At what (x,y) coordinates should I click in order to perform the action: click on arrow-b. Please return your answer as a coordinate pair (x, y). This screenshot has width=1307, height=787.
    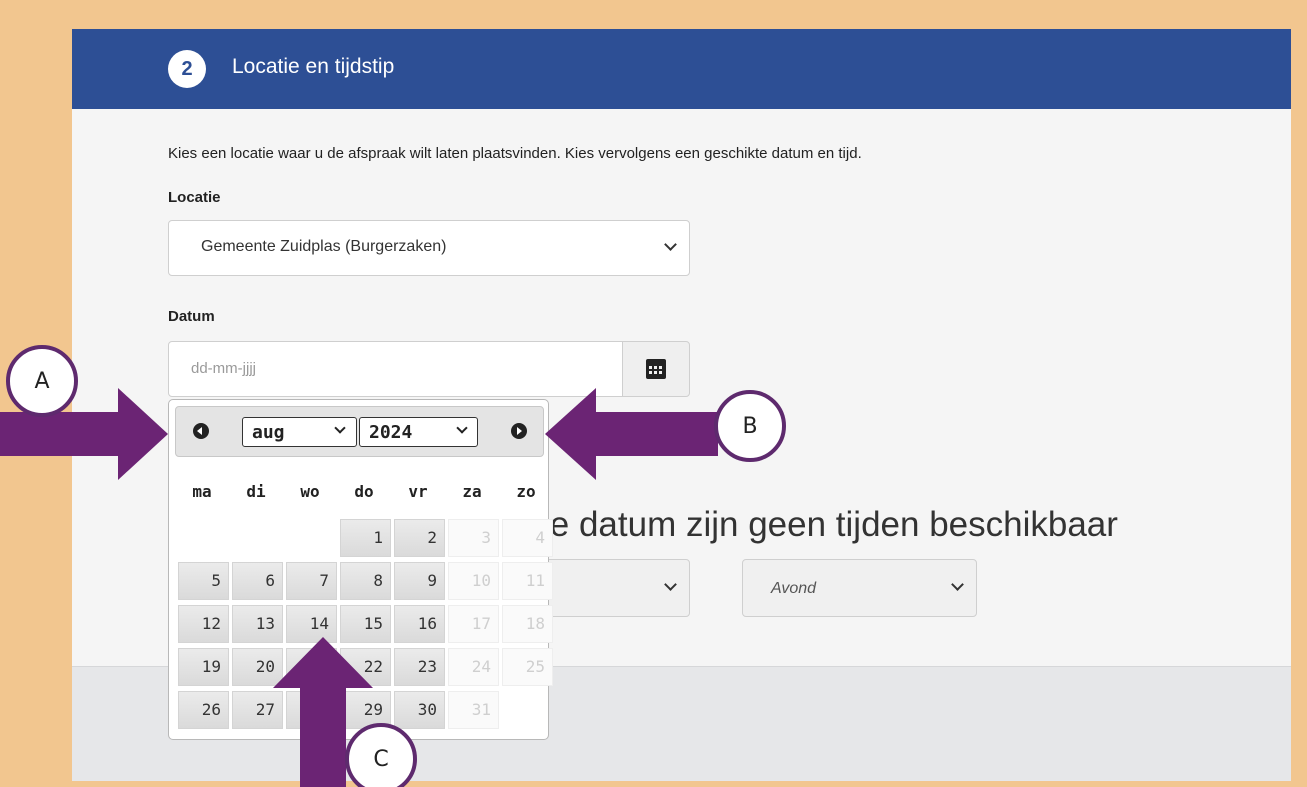
    Looking at the image, I should click on (631, 434).